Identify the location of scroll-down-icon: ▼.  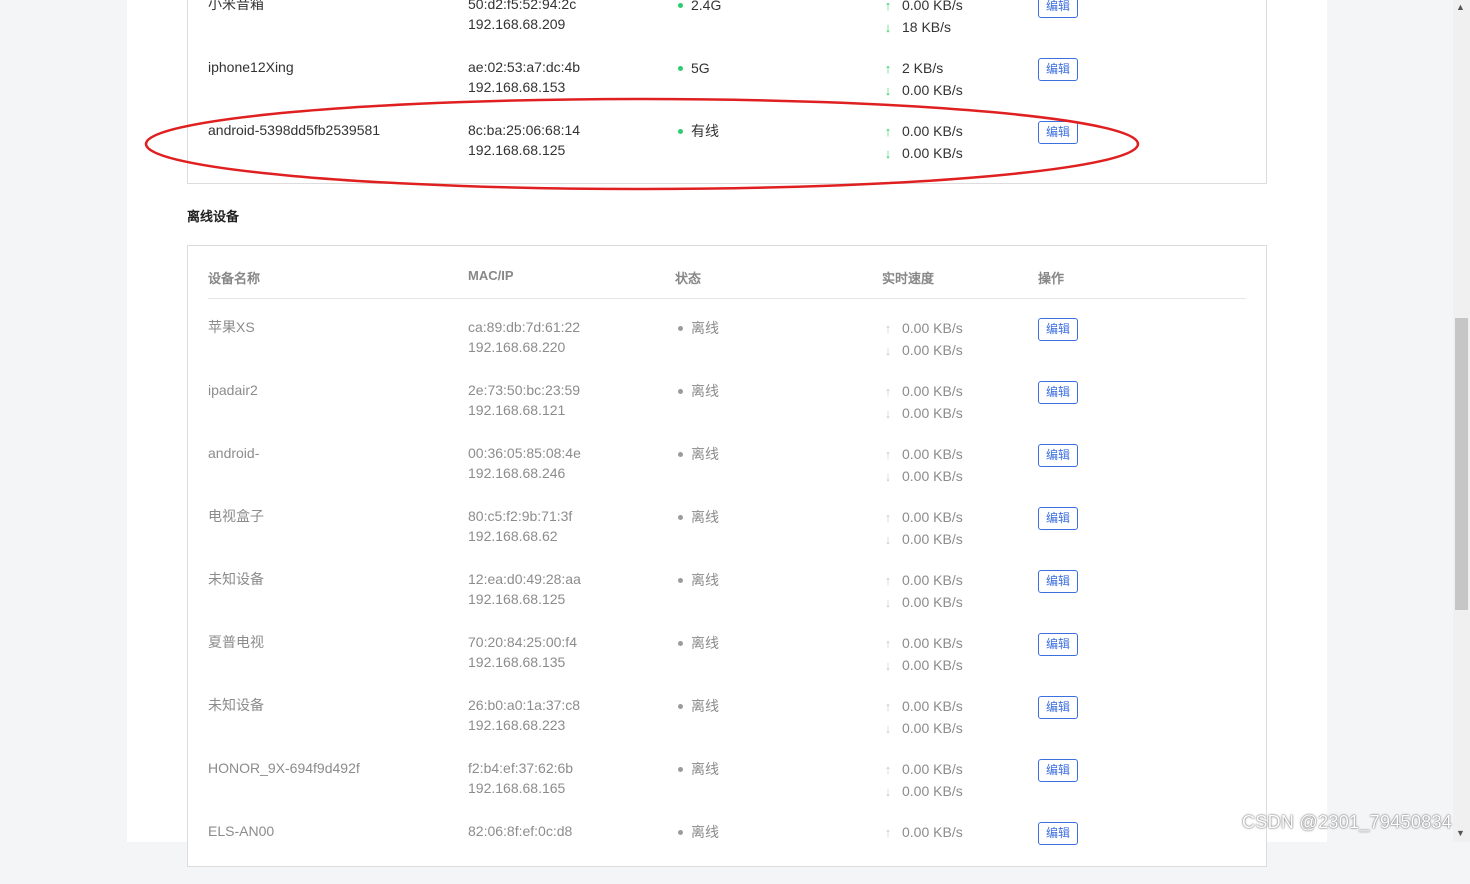
(1460, 833).